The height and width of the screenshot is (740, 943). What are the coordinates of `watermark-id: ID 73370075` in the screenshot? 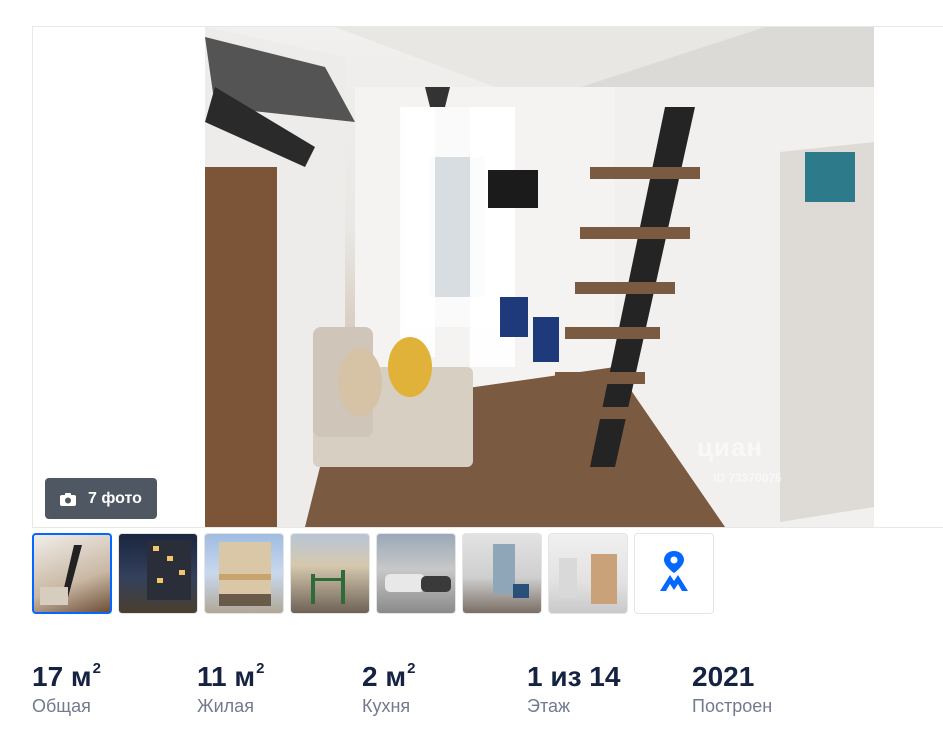 It's located at (747, 478).